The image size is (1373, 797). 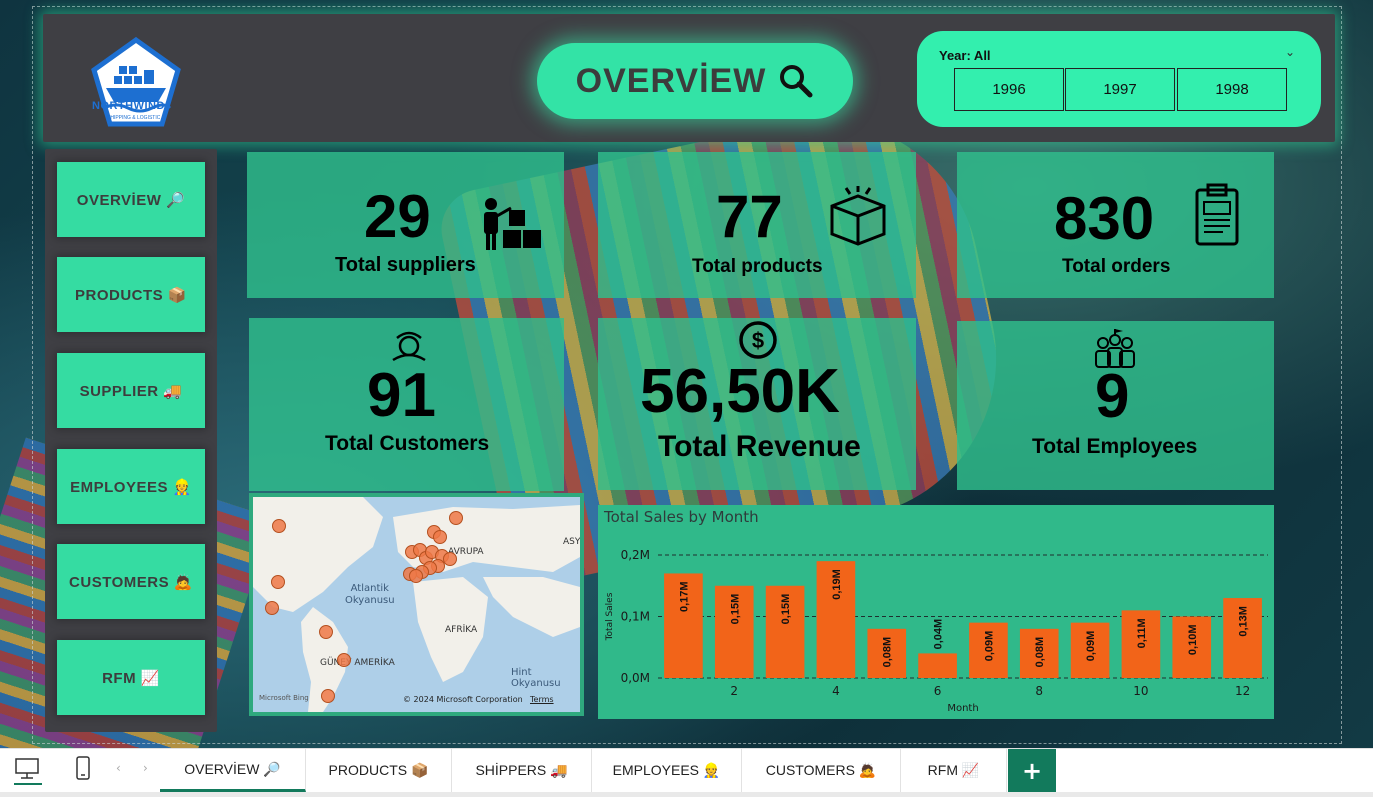 What do you see at coordinates (1032, 770) in the screenshot?
I see `add-page-button: +` at bounding box center [1032, 770].